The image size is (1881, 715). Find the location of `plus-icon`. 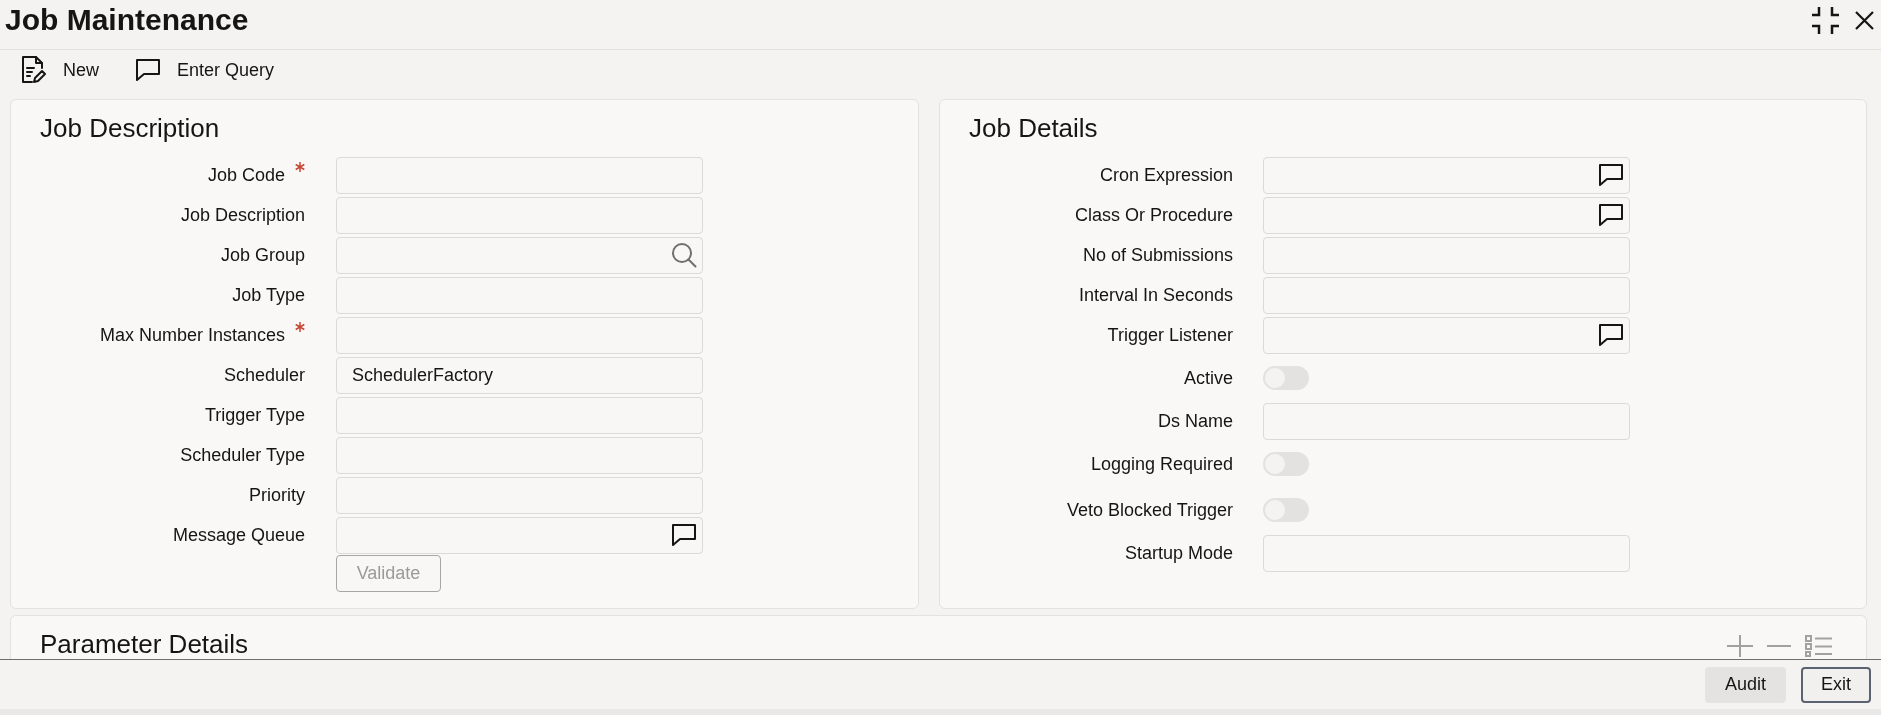

plus-icon is located at coordinates (1740, 646).